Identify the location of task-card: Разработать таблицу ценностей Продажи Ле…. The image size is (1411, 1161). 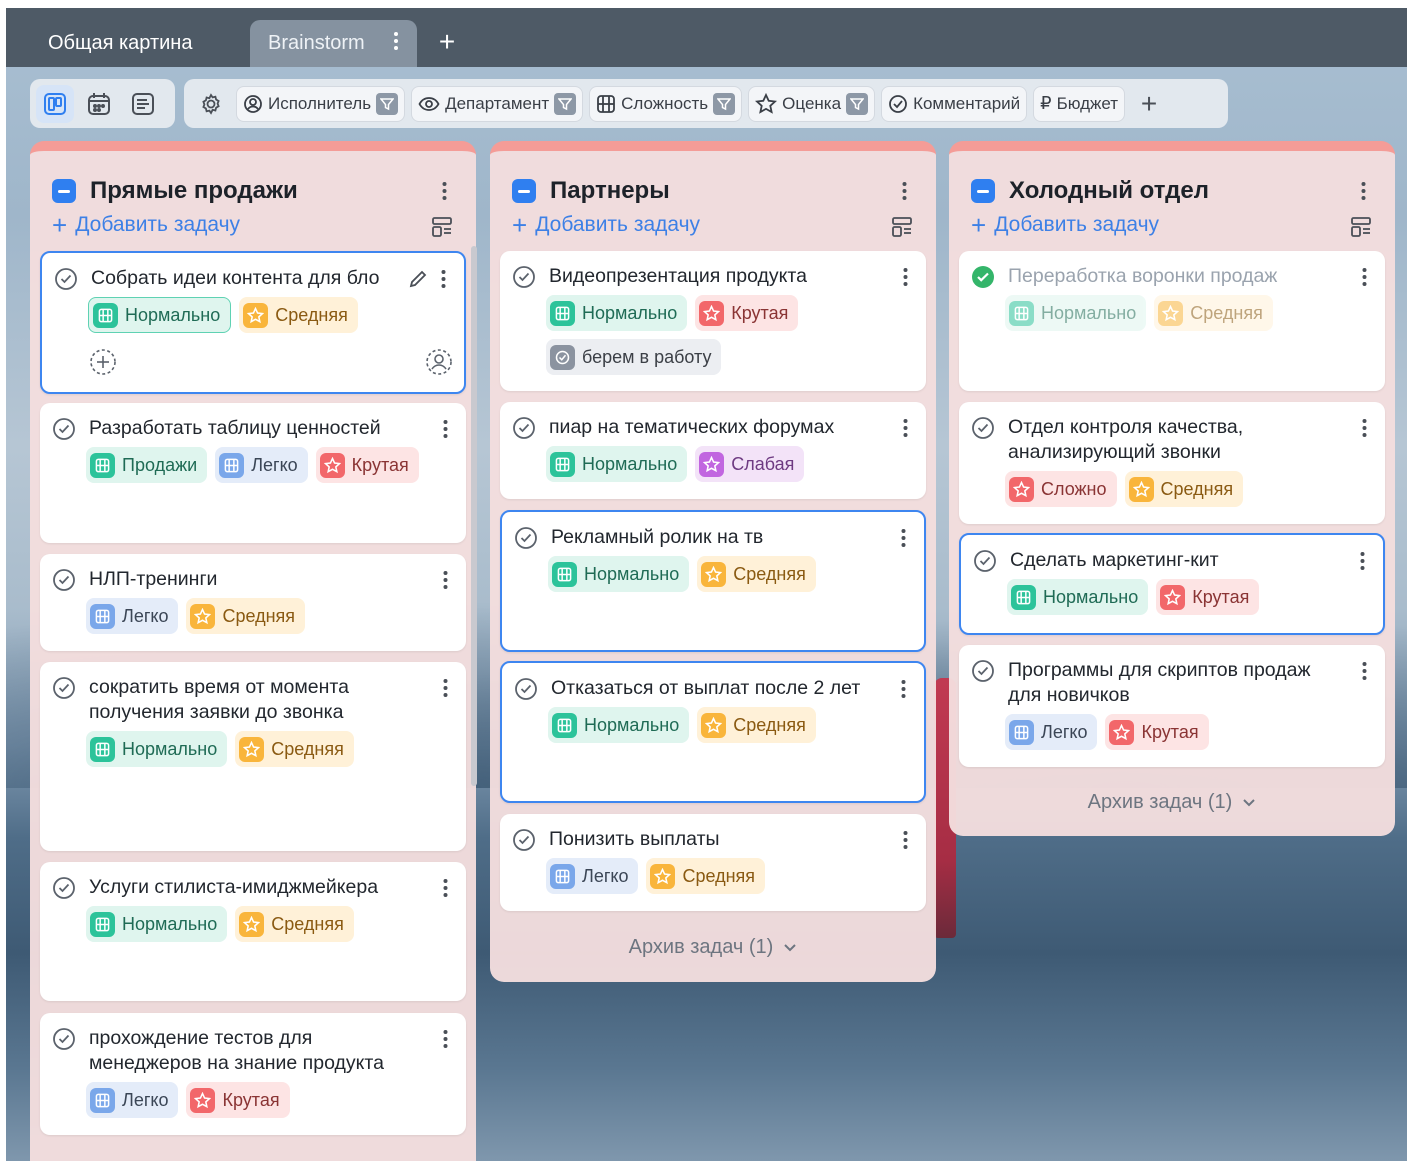
(253, 473).